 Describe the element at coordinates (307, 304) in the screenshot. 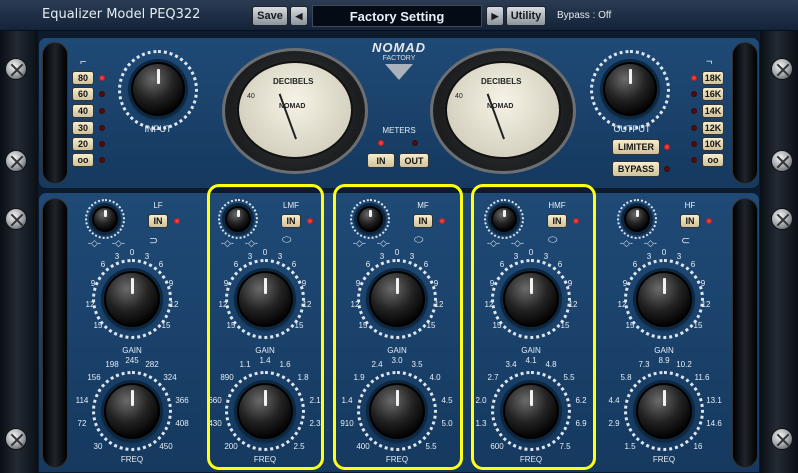

I see `lmf-gain-tick-label: 12` at that location.